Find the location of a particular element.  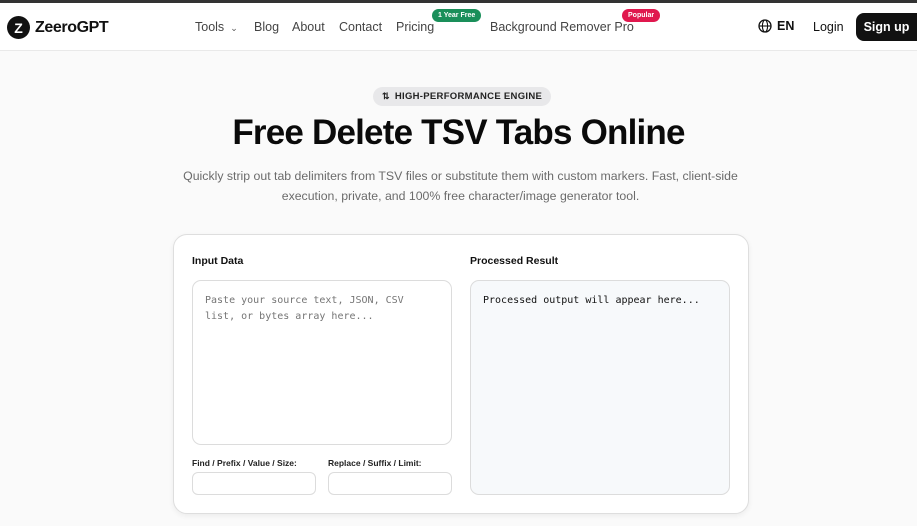

engine-badge: ⇅ HIGH-PERFORMANCE ENGINE is located at coordinates (462, 96).